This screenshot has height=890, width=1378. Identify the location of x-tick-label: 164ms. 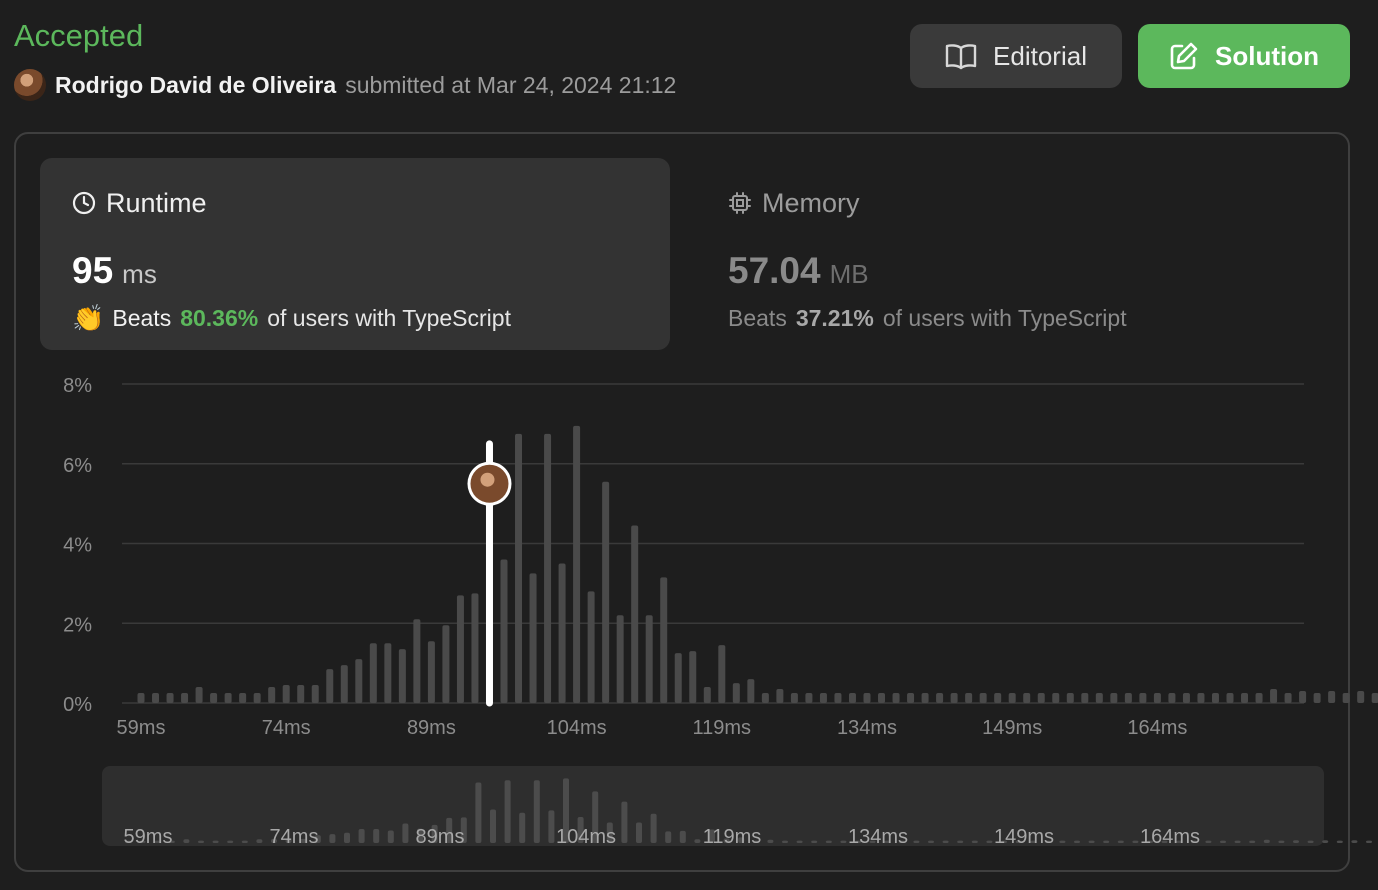
(1157, 728).